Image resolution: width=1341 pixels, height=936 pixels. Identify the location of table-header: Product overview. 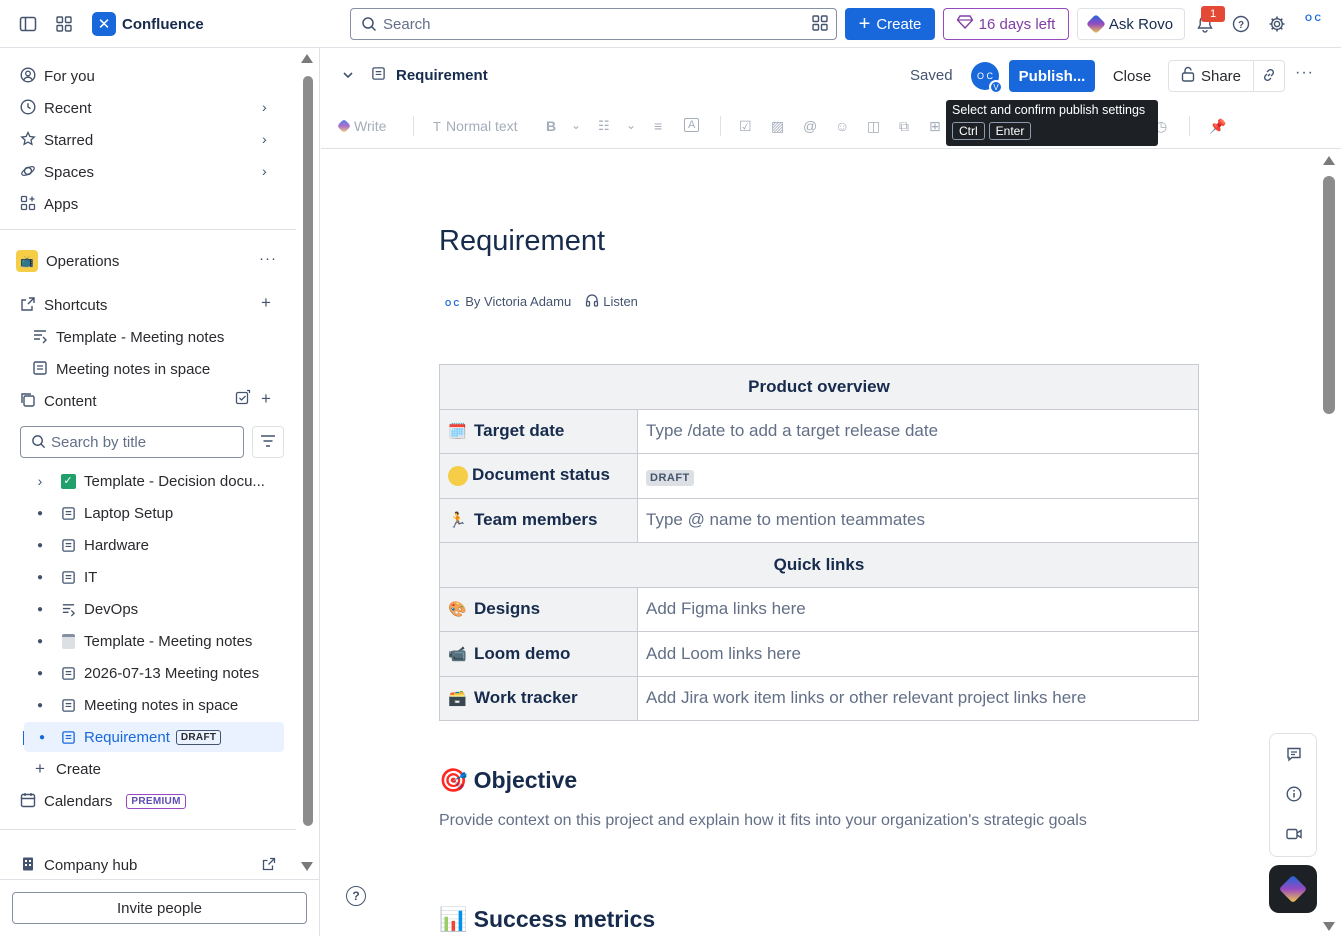
(819, 387).